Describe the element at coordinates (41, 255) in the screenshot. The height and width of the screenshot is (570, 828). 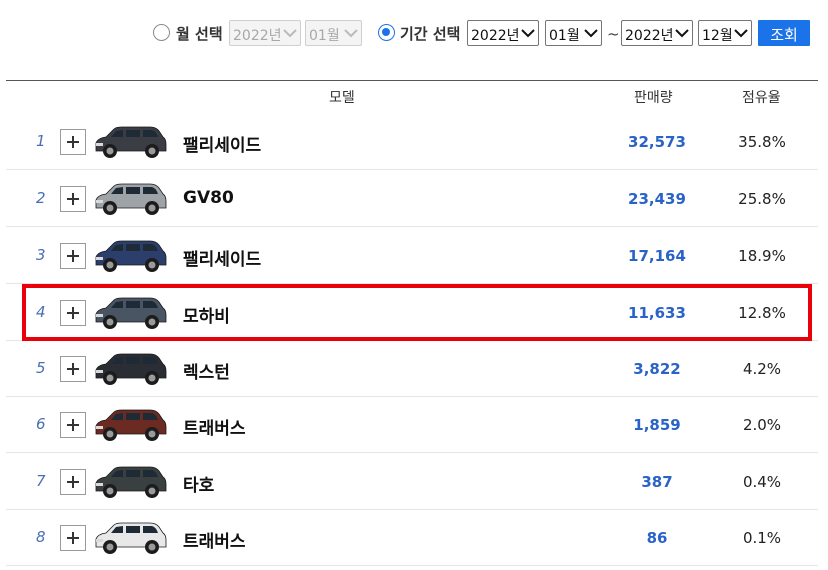
I see `rank-number: 3` at that location.